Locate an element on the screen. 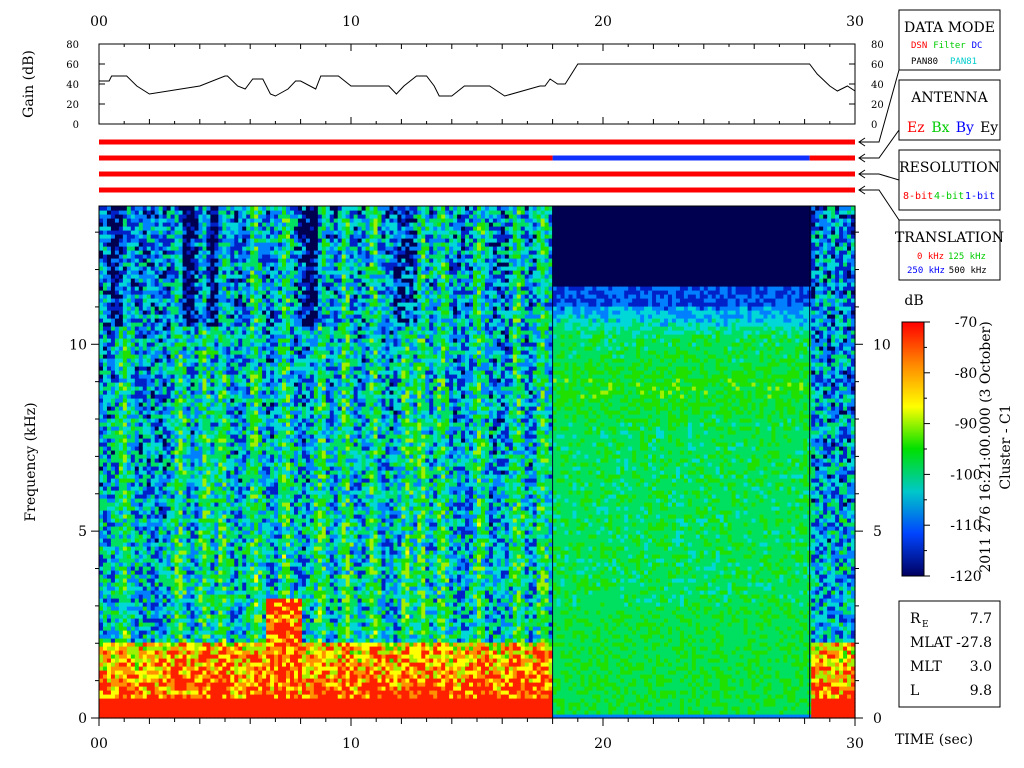  legend-connector is located at coordinates (879, 205).